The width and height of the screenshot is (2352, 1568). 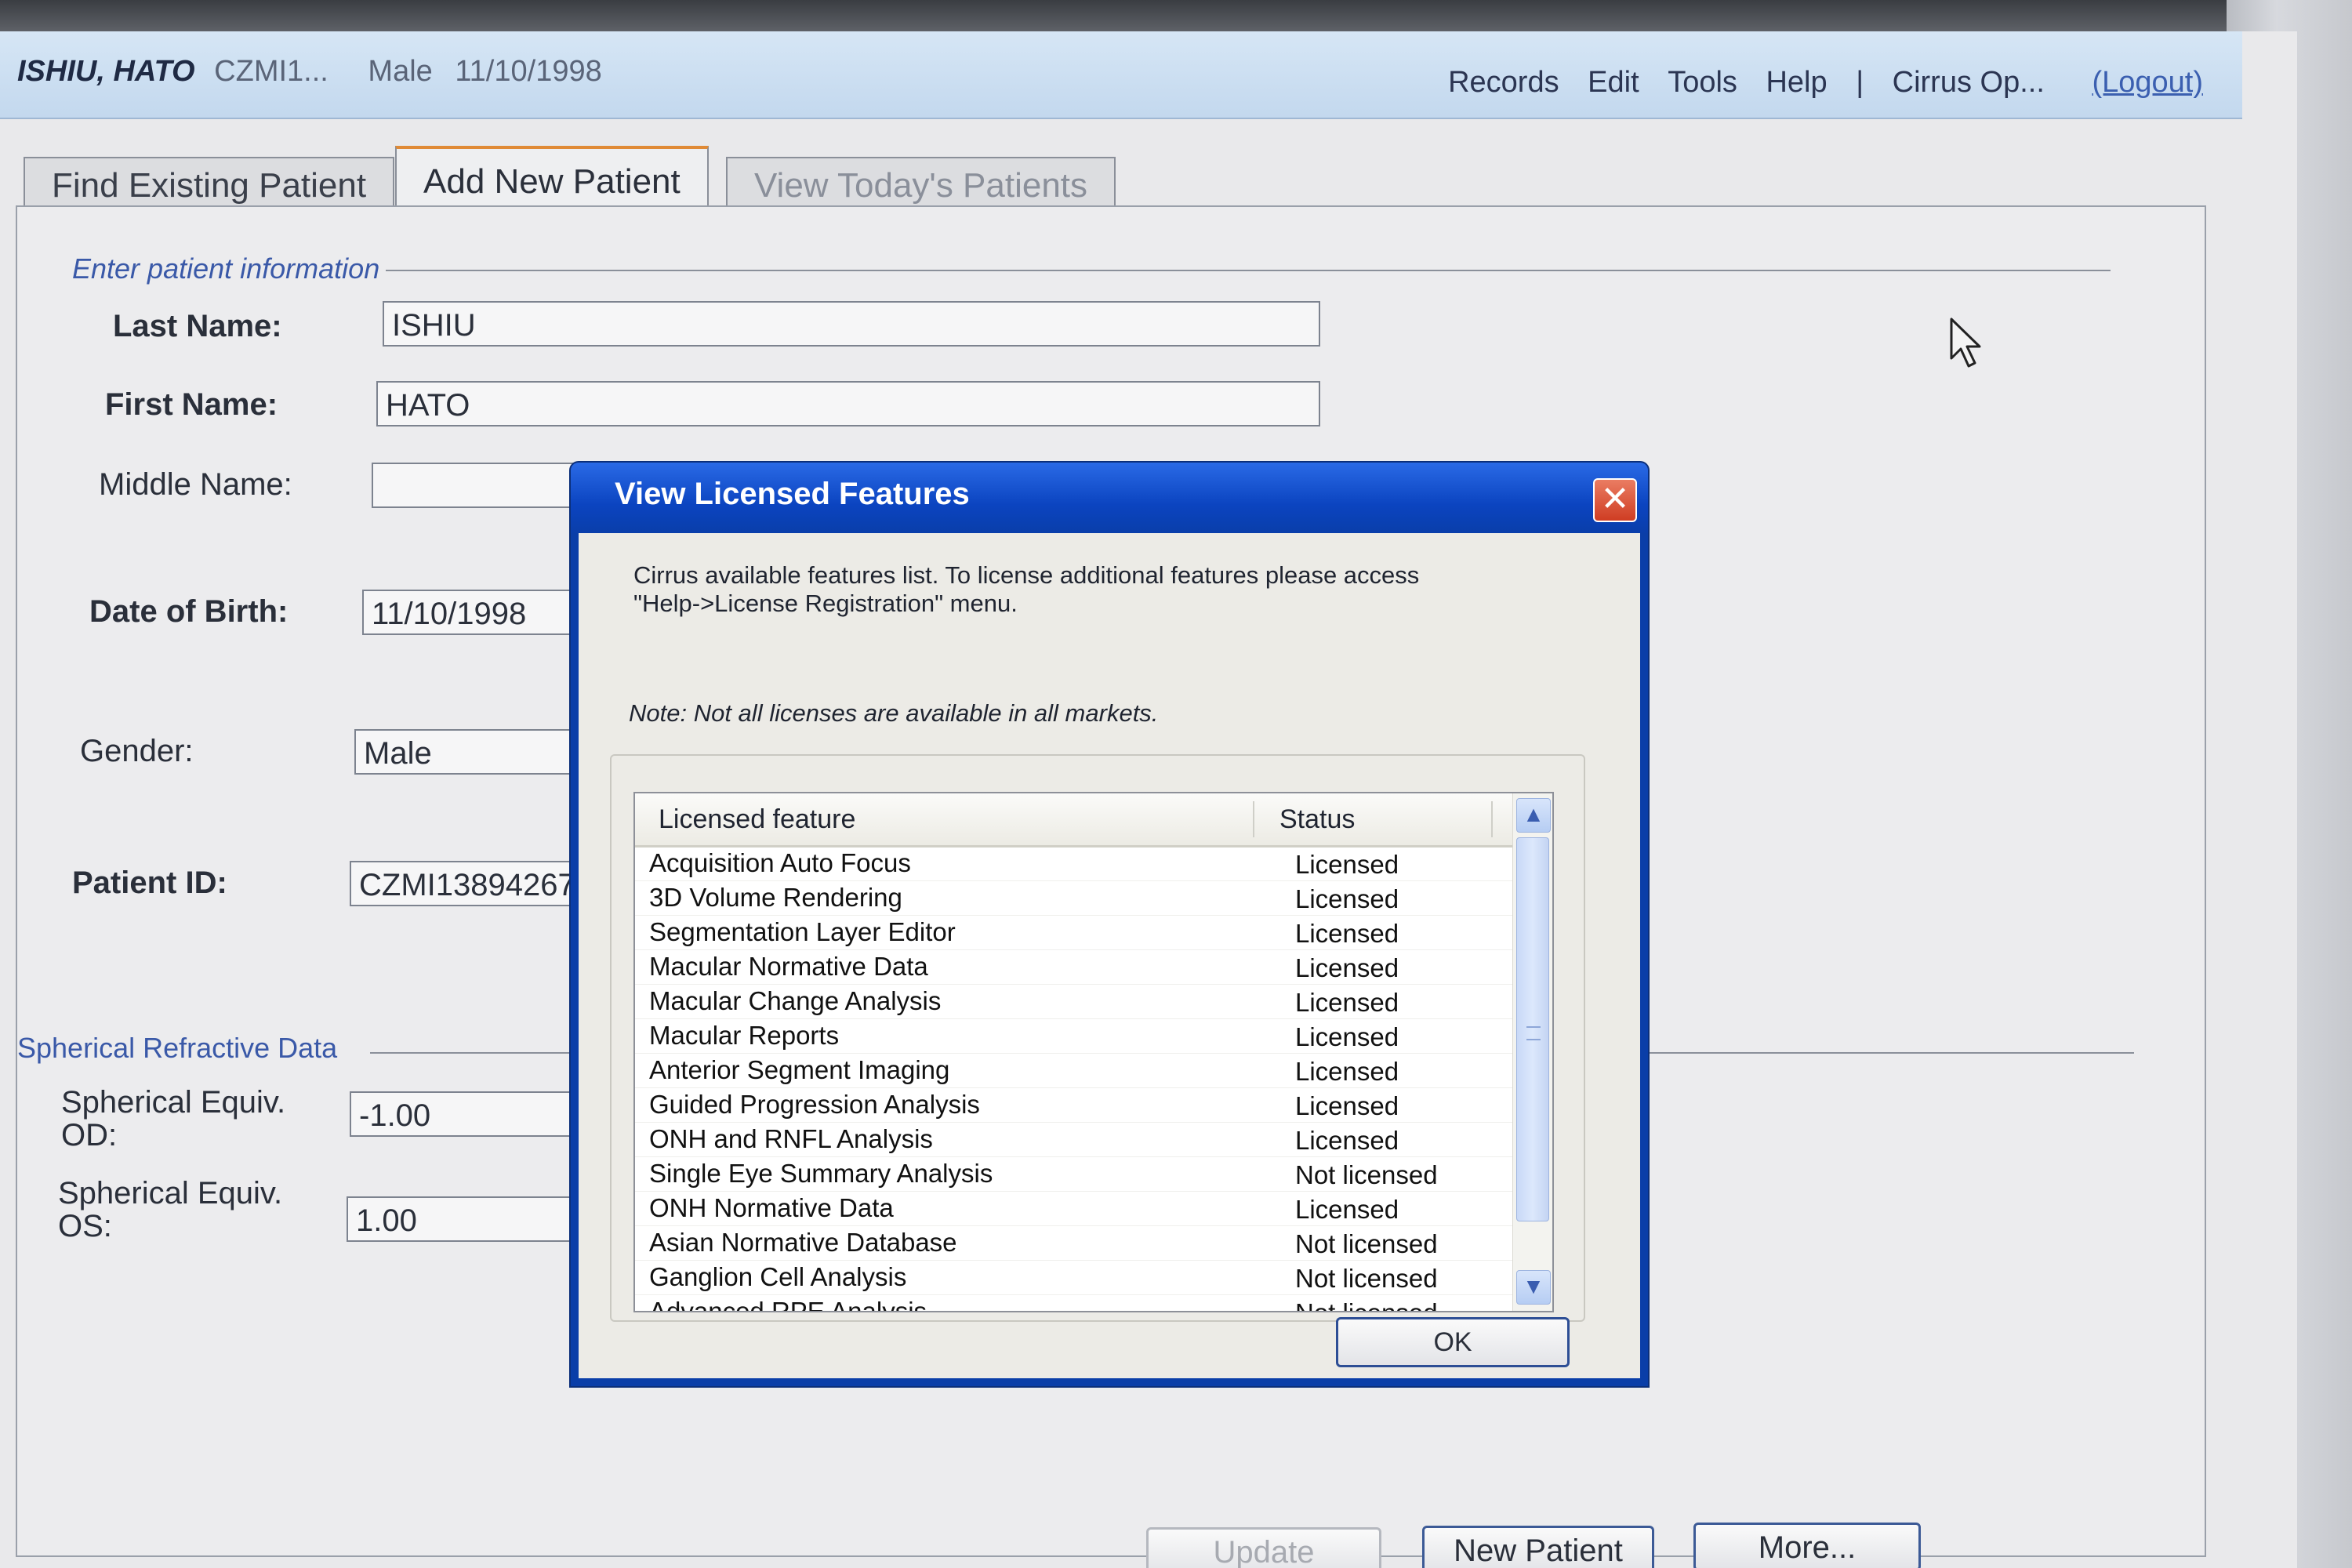 What do you see at coordinates (1074, 1243) in the screenshot?
I see `list-item: Asian Normative Database Not licensed` at bounding box center [1074, 1243].